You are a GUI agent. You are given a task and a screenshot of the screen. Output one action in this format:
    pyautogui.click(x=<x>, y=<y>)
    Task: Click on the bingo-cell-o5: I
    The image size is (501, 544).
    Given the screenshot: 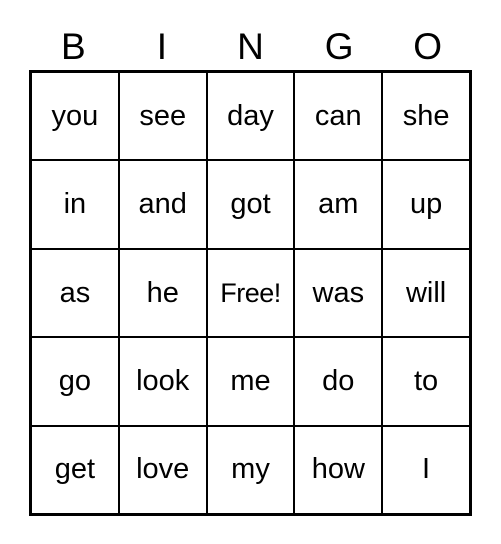 What is the action you would take?
    pyautogui.click(x=426, y=470)
    